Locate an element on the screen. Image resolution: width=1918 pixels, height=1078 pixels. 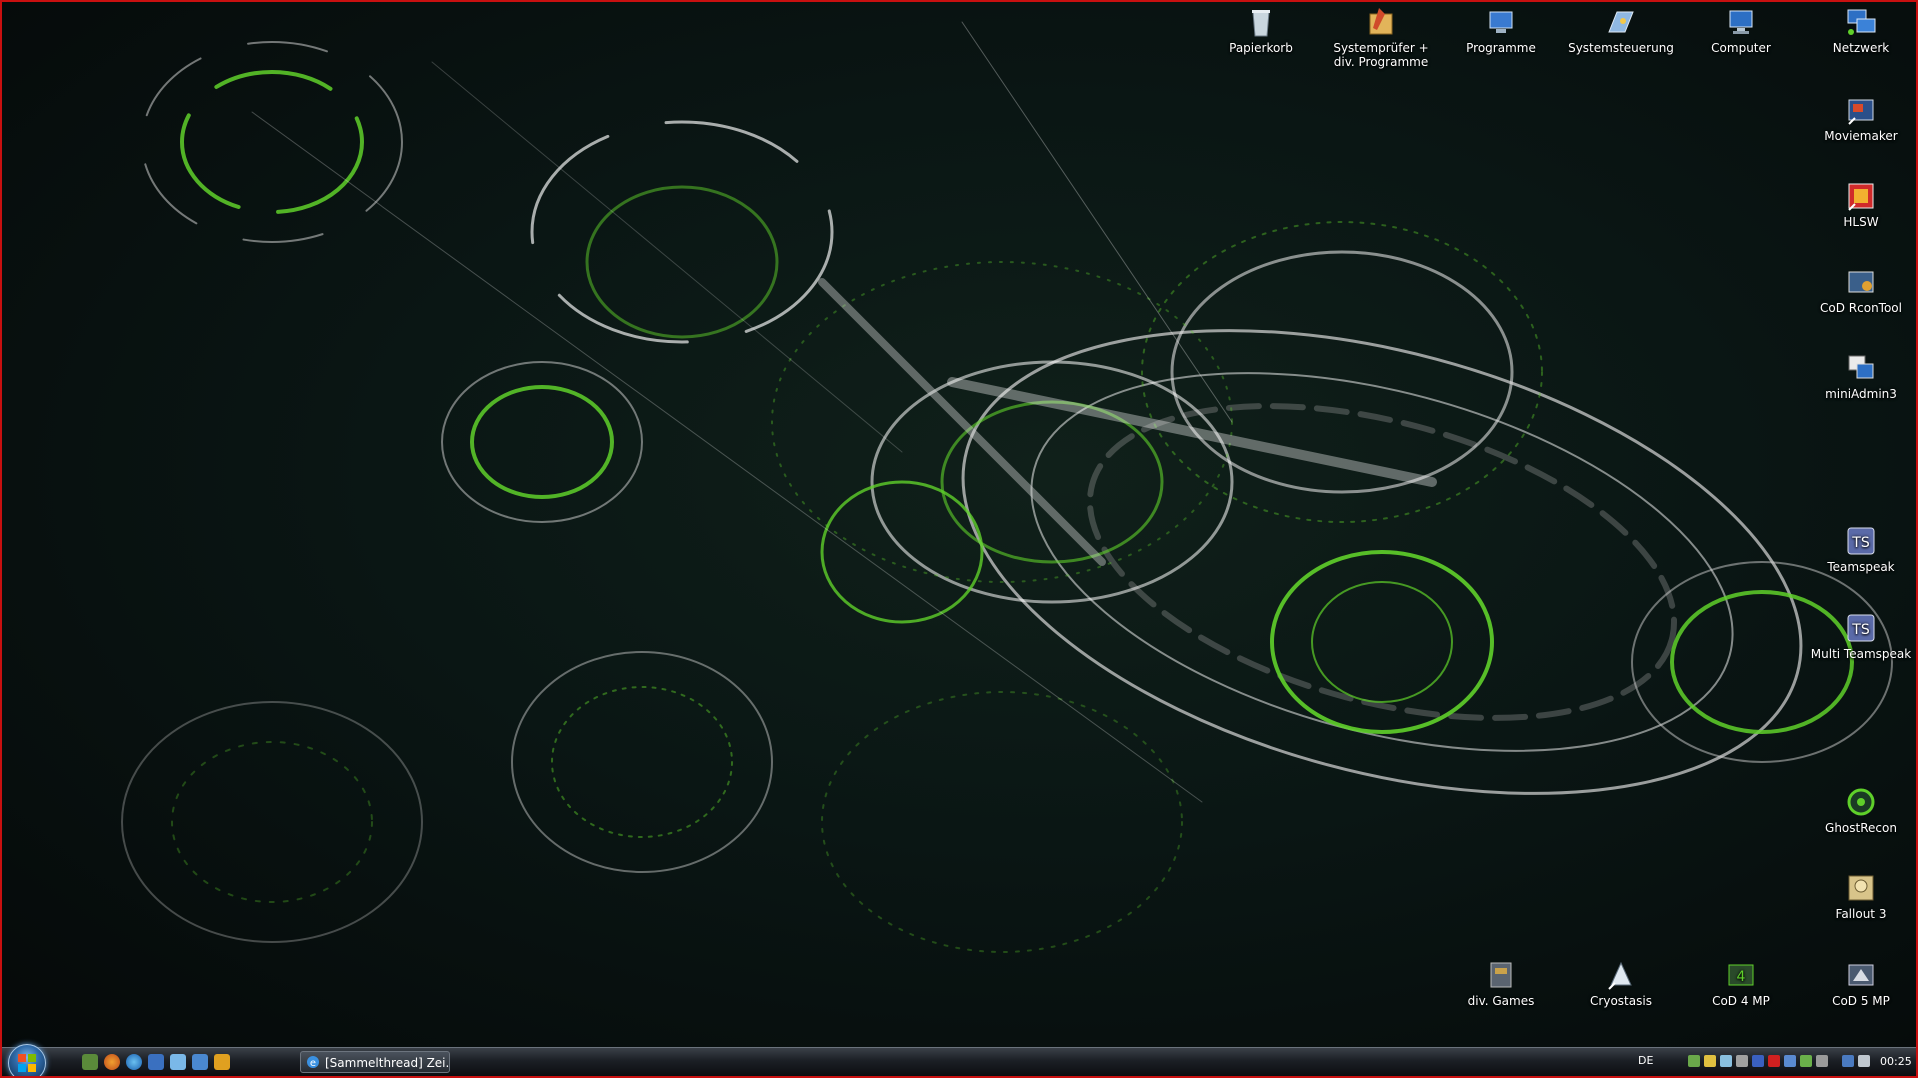
desktop-icon-programme: Programme is located at coordinates (1501, 30).